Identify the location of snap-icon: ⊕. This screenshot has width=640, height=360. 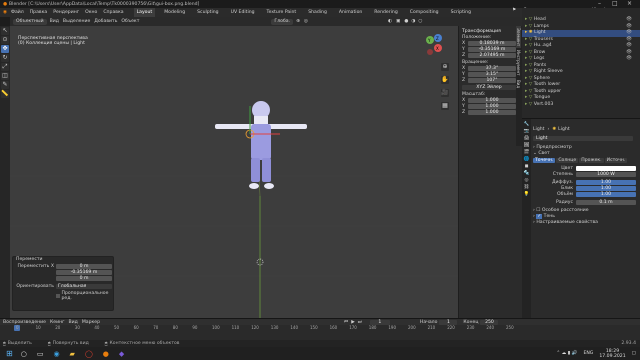
(298, 21).